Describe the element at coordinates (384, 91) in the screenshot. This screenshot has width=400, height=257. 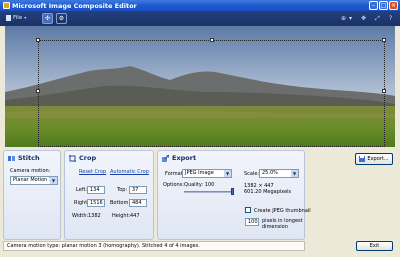
I see `crop-handle-right` at that location.